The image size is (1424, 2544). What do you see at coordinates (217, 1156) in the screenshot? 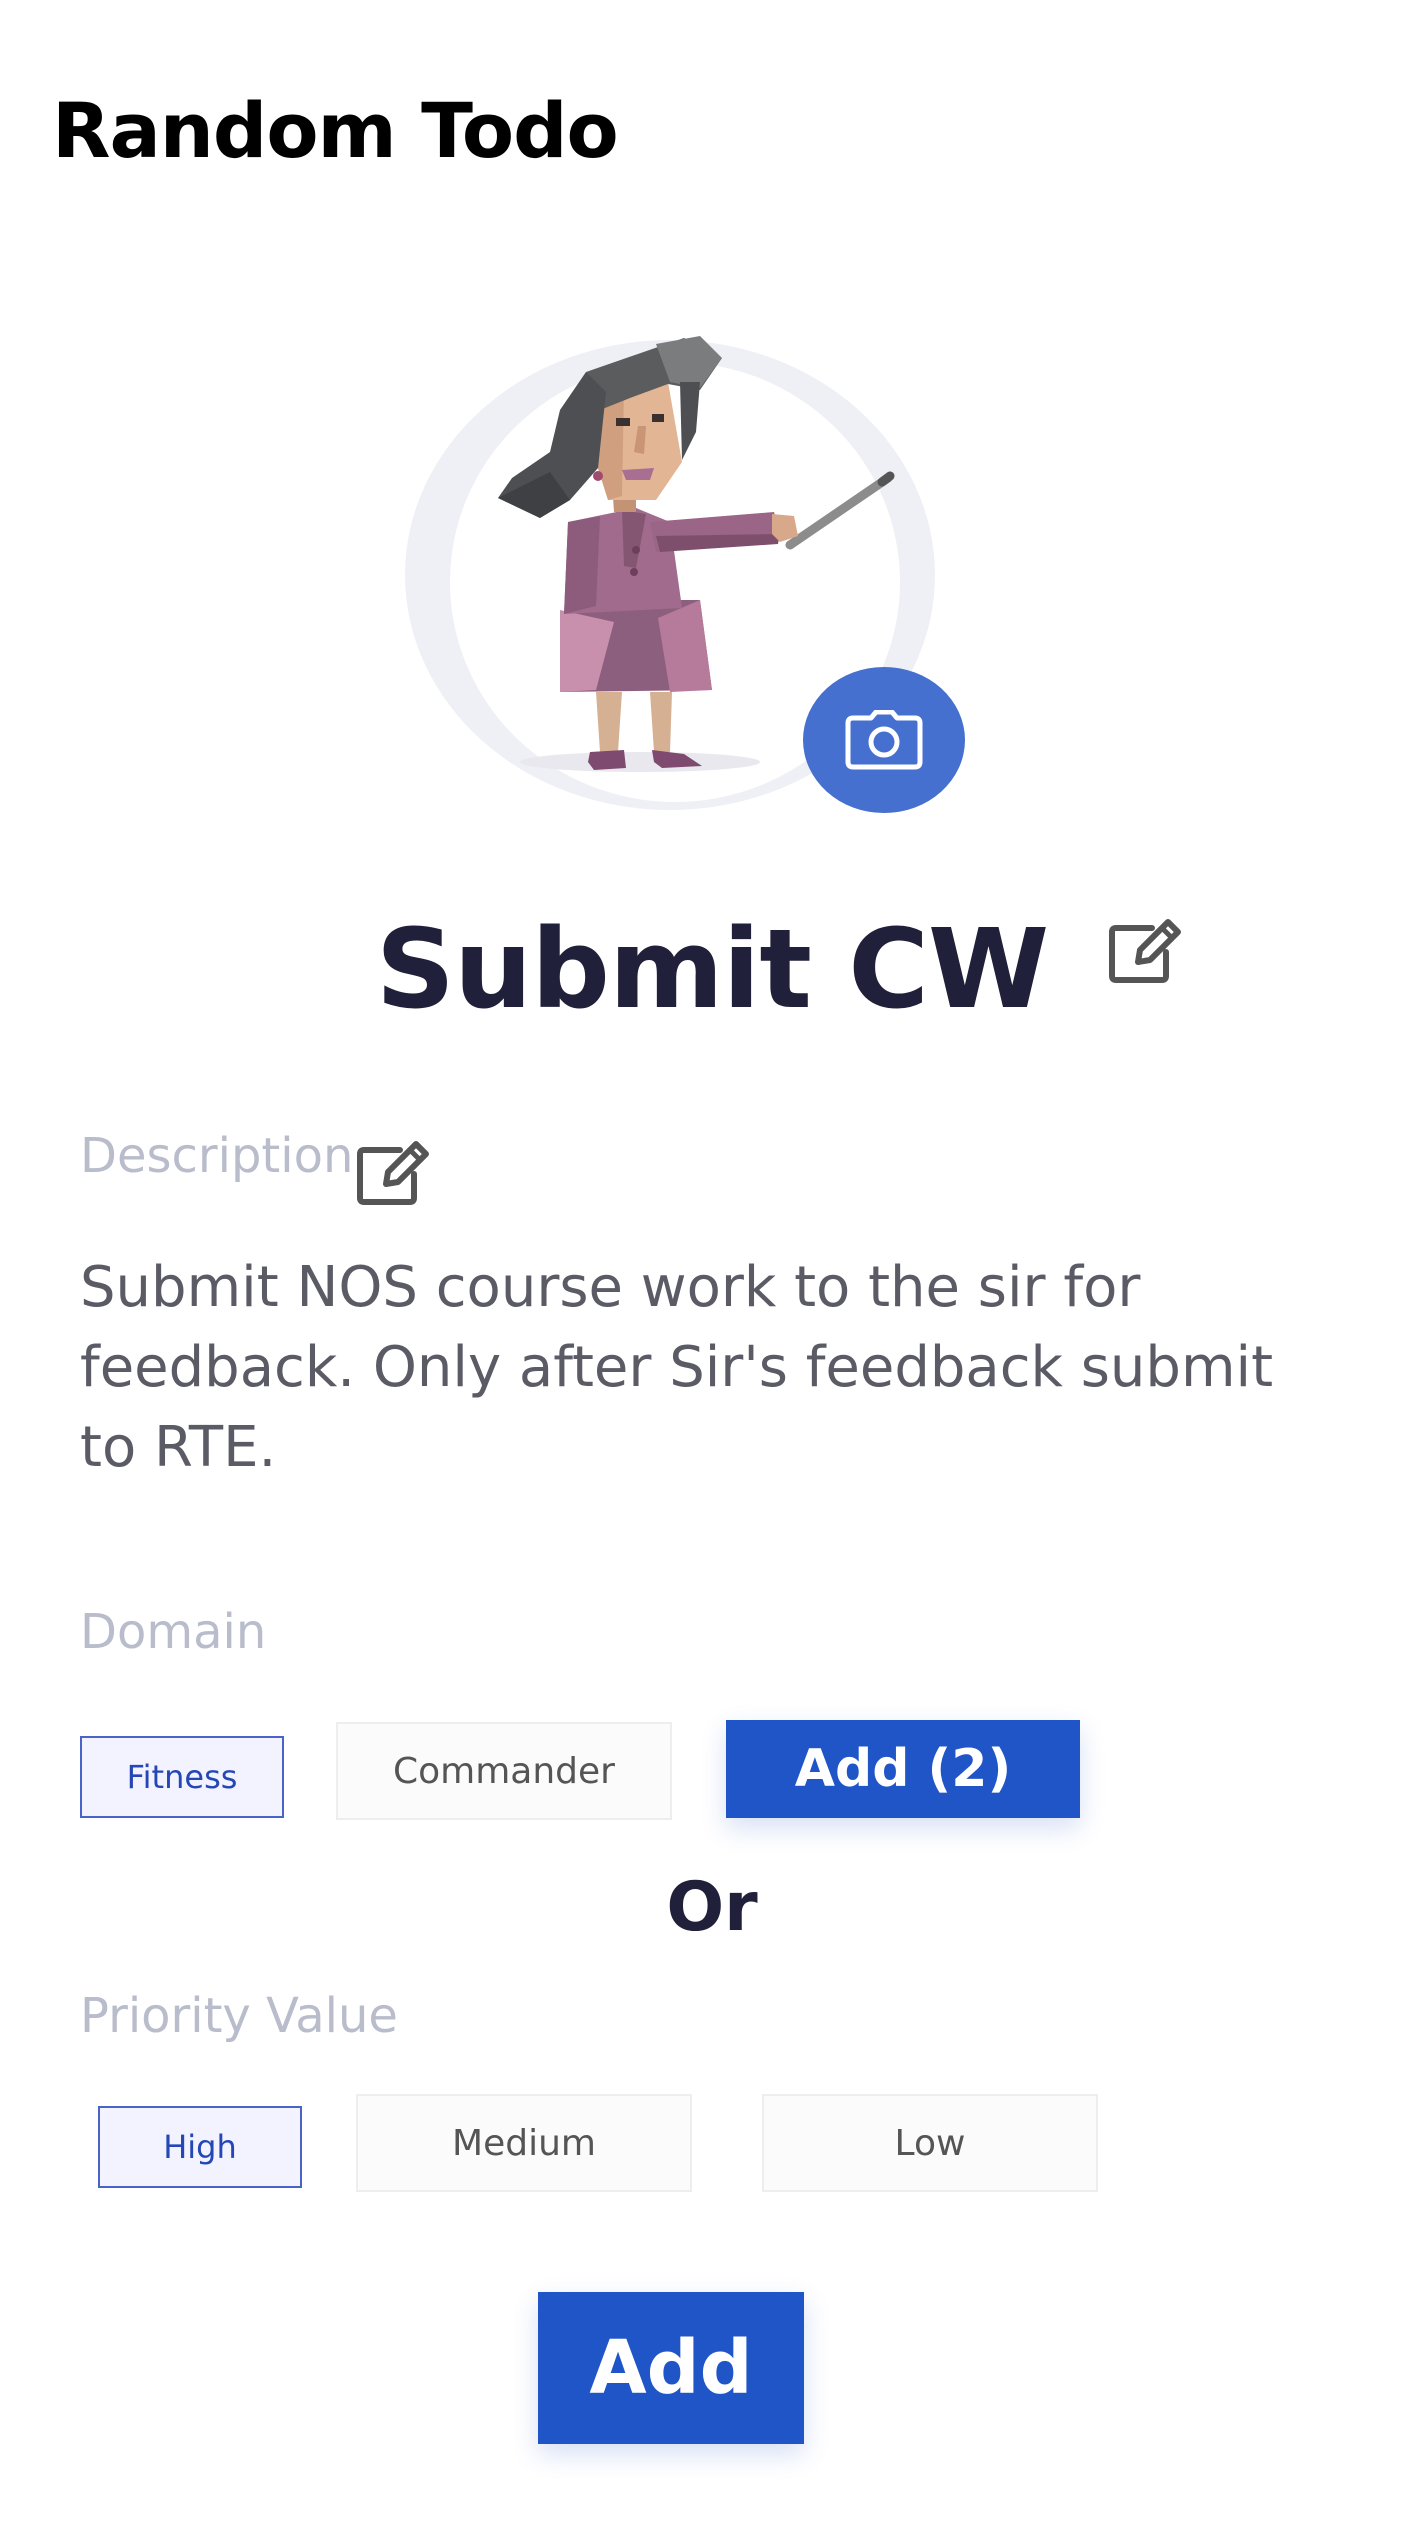
I see `description-label: Description` at bounding box center [217, 1156].